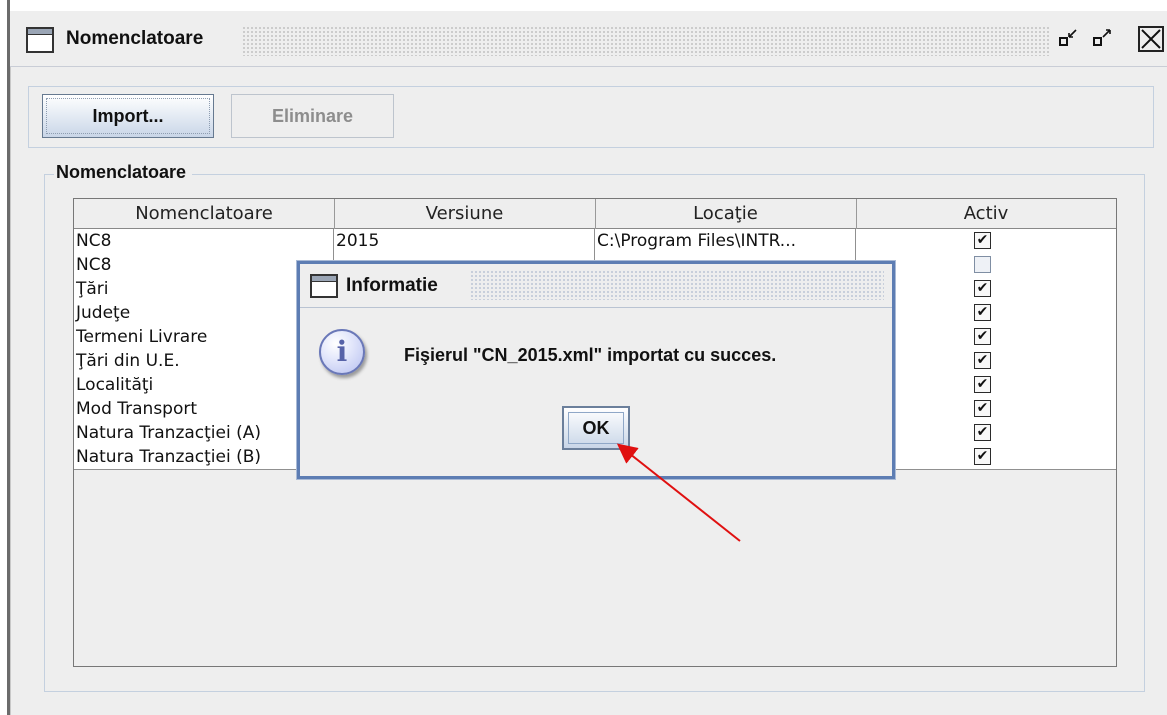 This screenshot has width=1167, height=715. Describe the element at coordinates (1069, 38) in the screenshot. I see `minimize-icon` at that location.